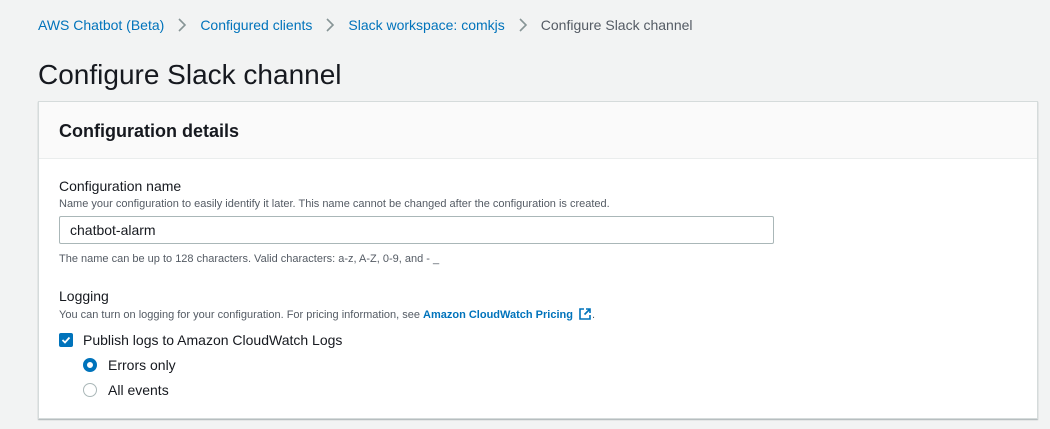 Image resolution: width=1050 pixels, height=429 pixels. Describe the element at coordinates (190, 74) in the screenshot. I see `page-title: Configure Slack channel` at that location.